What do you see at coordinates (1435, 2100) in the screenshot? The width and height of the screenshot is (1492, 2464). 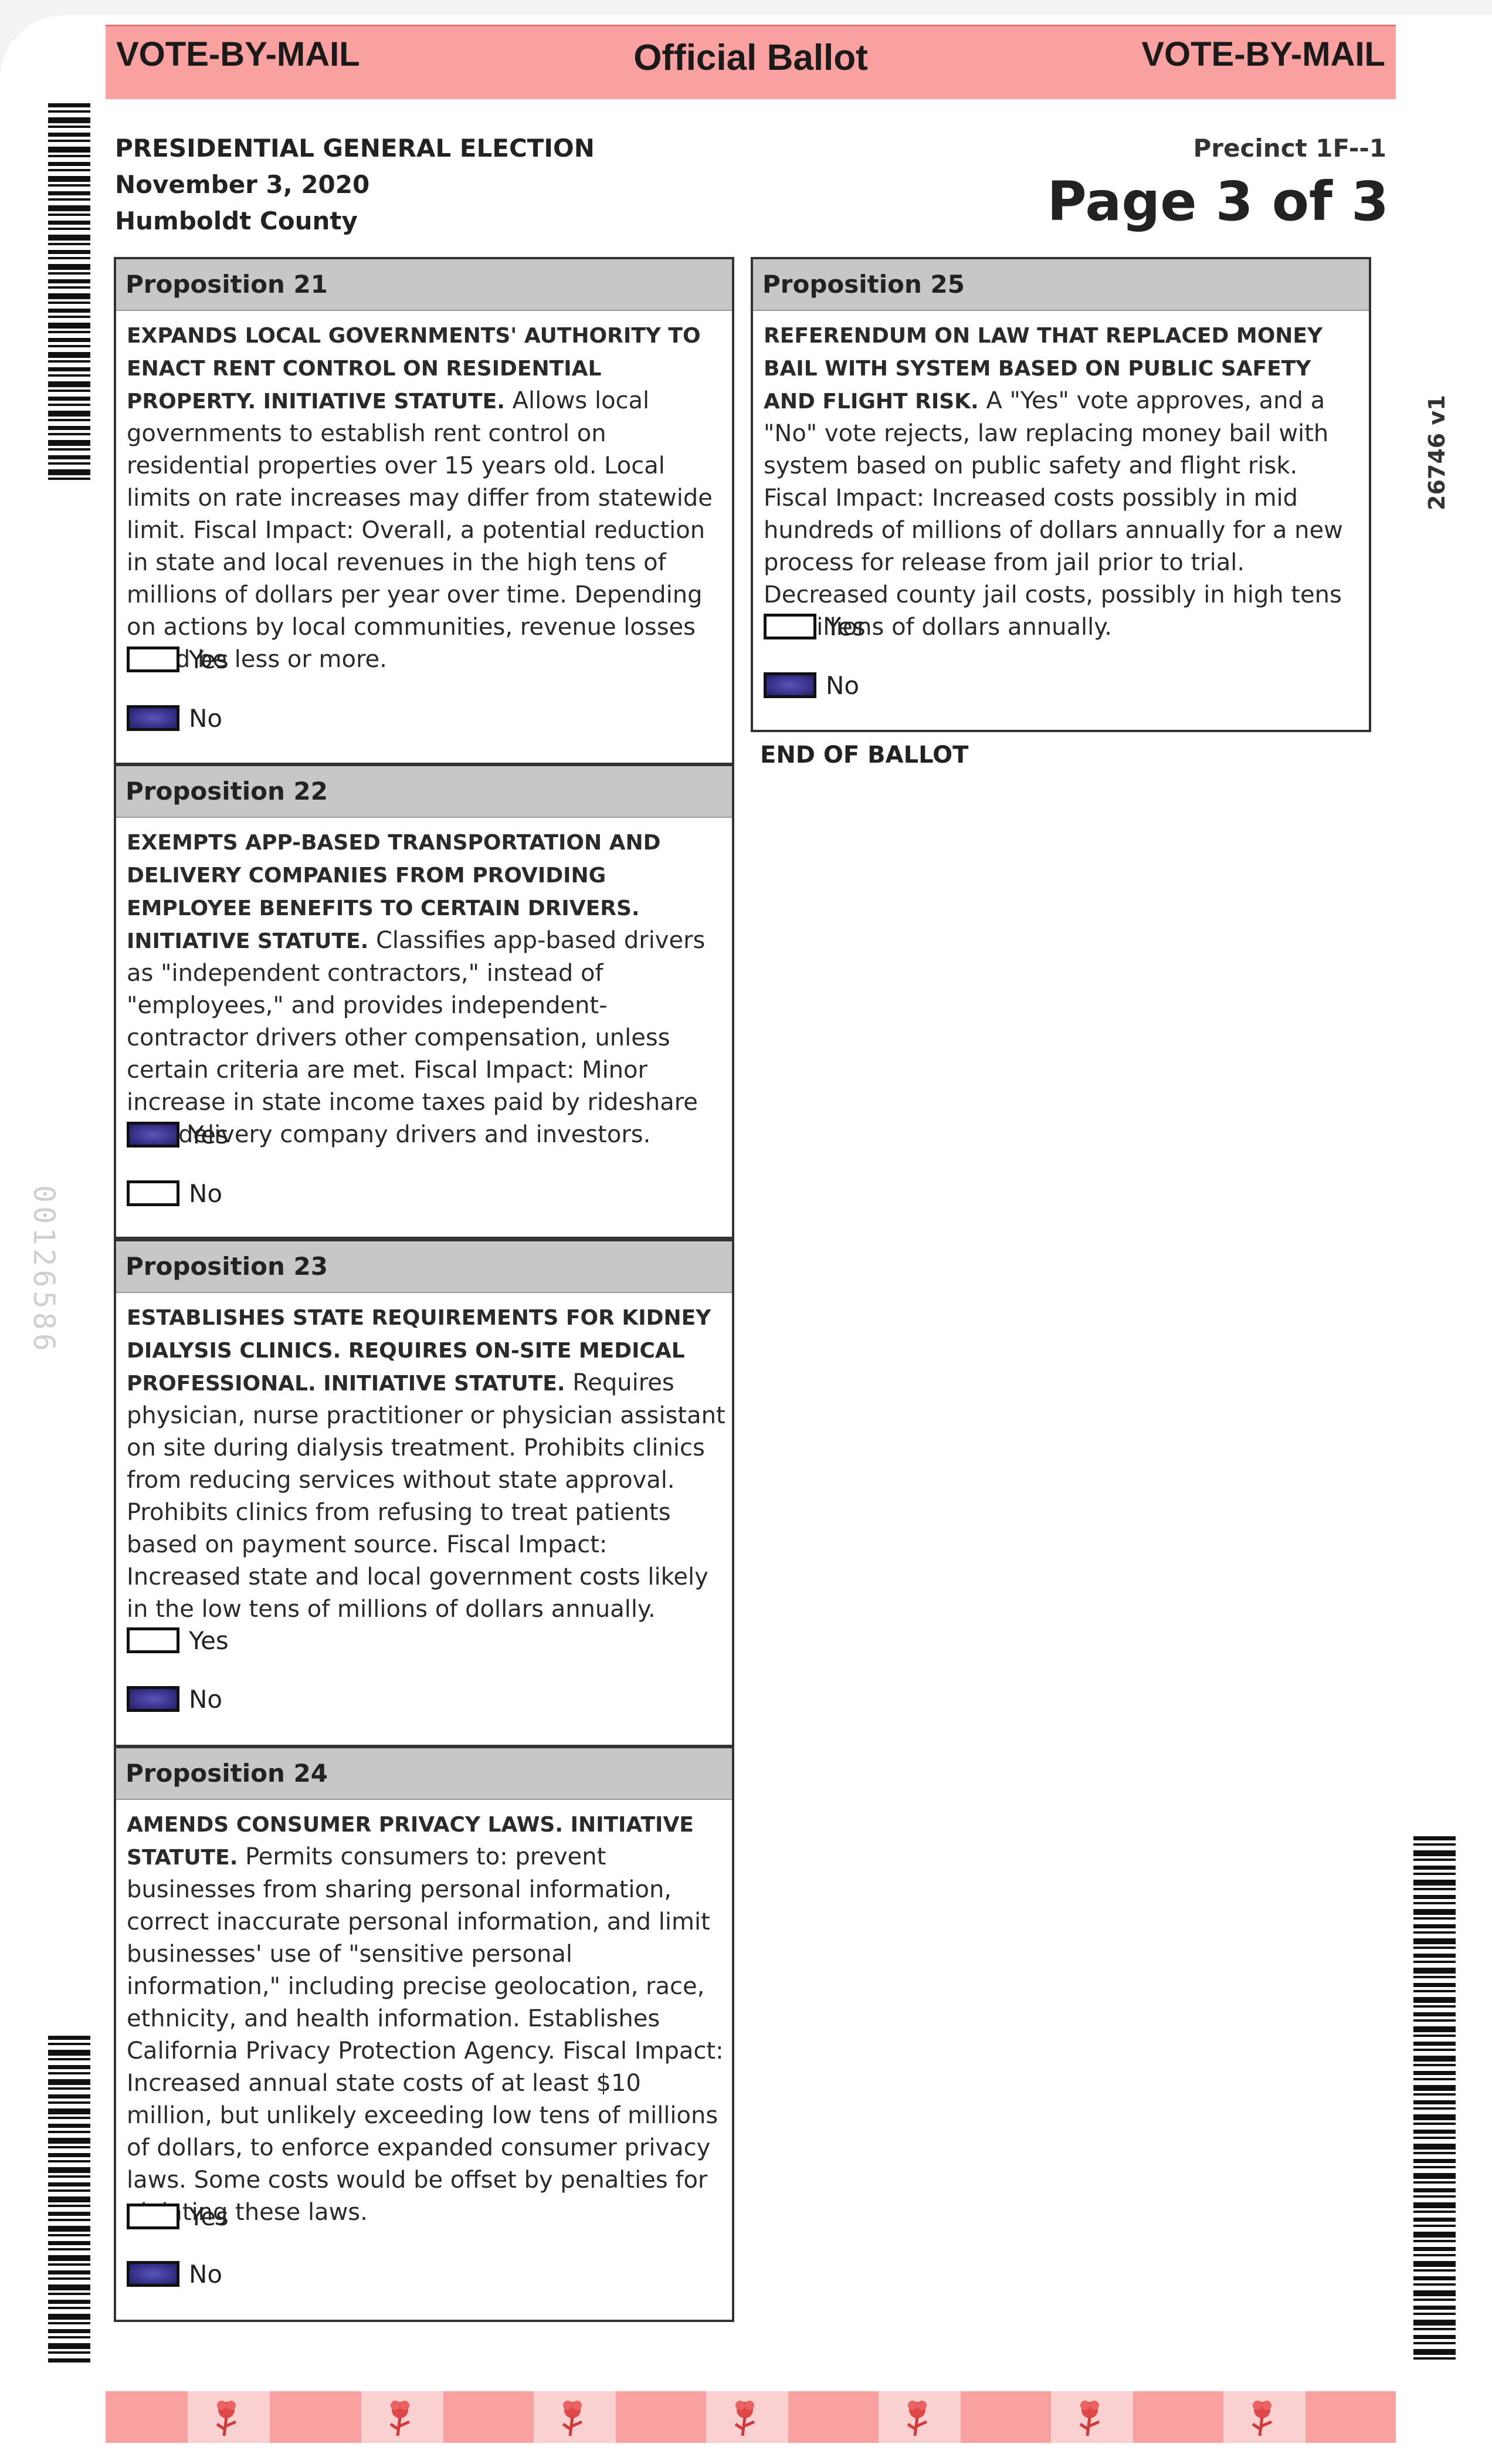 I see `barcode-bottom-right` at bounding box center [1435, 2100].